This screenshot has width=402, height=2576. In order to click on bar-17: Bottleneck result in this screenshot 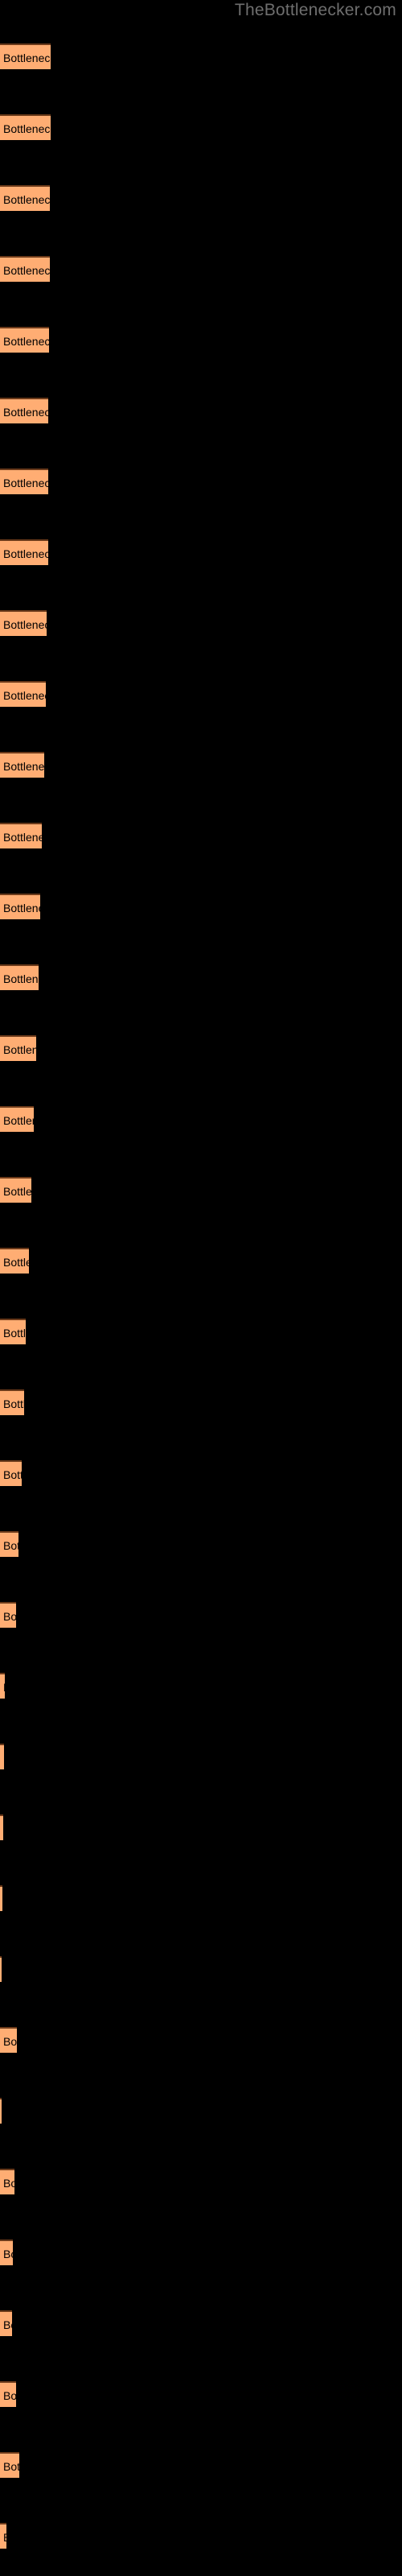, I will do `click(15, 1190)`.